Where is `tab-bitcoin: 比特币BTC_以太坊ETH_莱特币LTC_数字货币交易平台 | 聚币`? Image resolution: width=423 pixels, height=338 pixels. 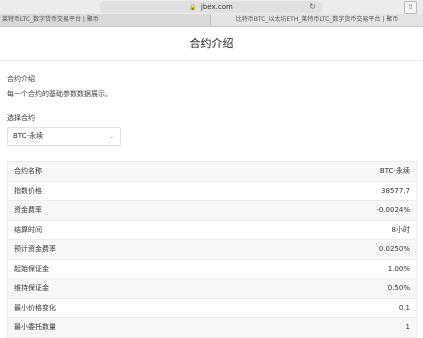
tab-bitcoin: 比特币BTC_以太坊ETH_莱特币LTC_数字货币交易平台 | 聚币 is located at coordinates (317, 20).